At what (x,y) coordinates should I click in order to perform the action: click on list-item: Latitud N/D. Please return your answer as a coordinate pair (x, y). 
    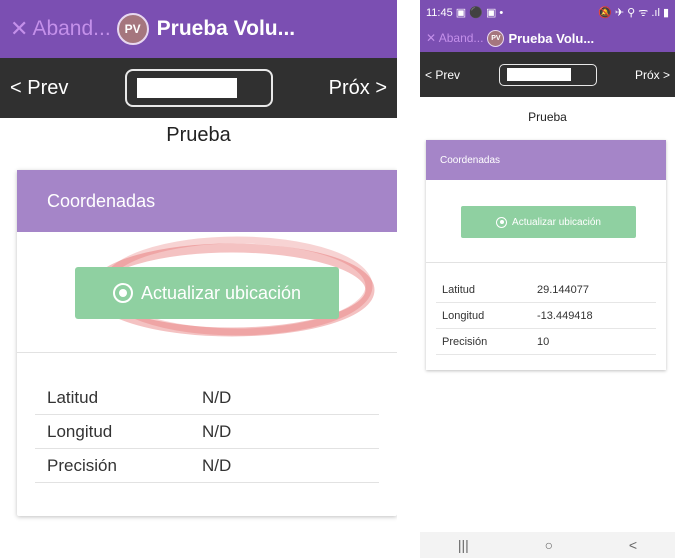
    Looking at the image, I should click on (207, 398).